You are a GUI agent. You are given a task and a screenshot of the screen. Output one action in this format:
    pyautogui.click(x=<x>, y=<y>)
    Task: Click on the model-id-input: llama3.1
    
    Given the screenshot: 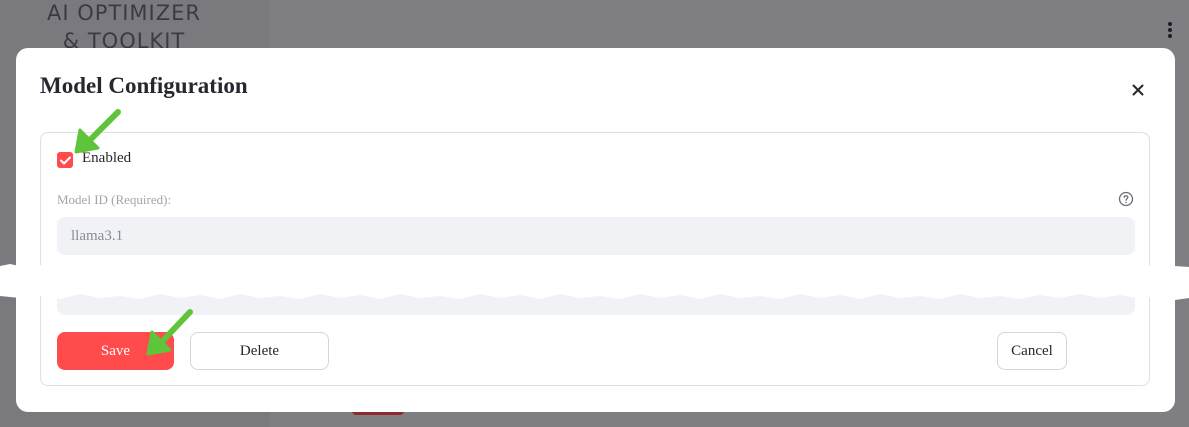 What is the action you would take?
    pyautogui.click(x=596, y=236)
    